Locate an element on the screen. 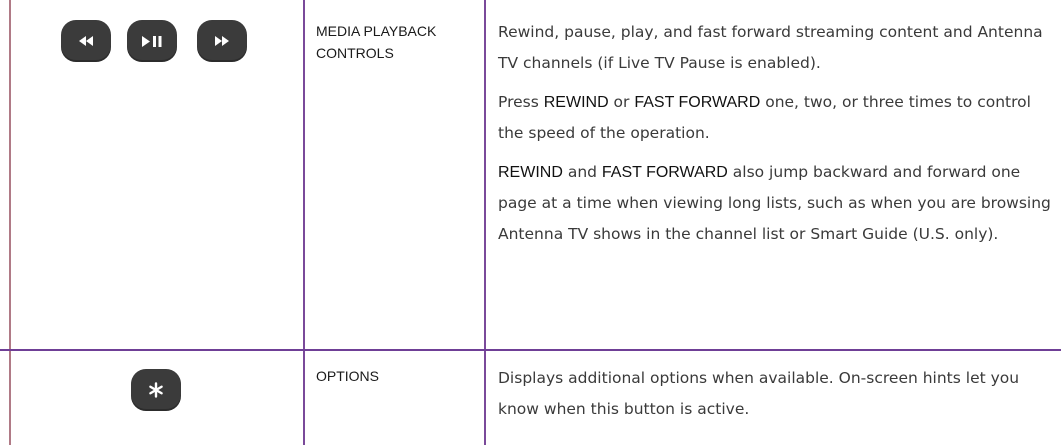  rewind-button-image is located at coordinates (86, 41).